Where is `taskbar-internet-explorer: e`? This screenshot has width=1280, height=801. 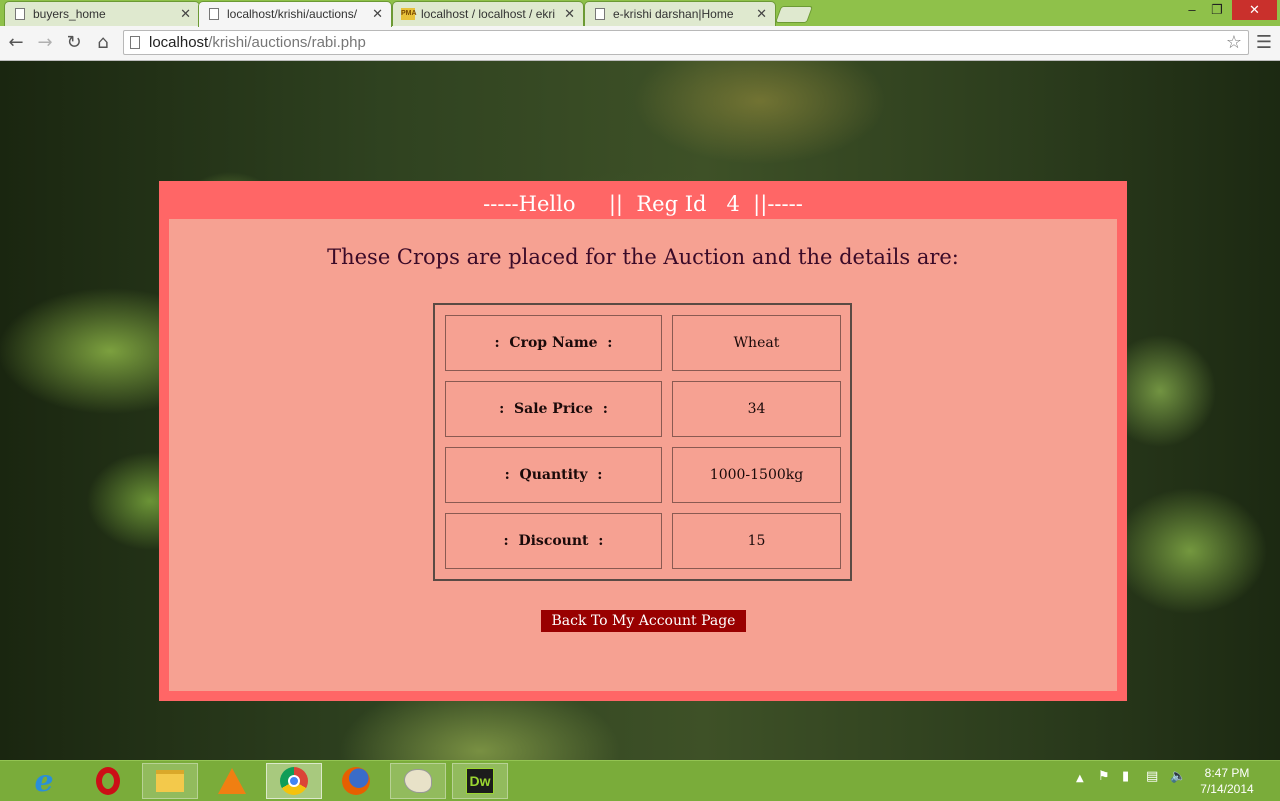
taskbar-internet-explorer: e is located at coordinates (44, 781).